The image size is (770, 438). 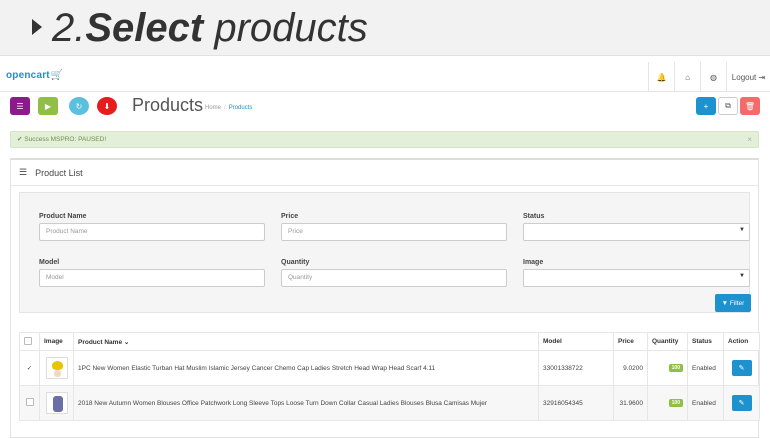 I want to click on copy-icon: ⧉, so click(x=728, y=105).